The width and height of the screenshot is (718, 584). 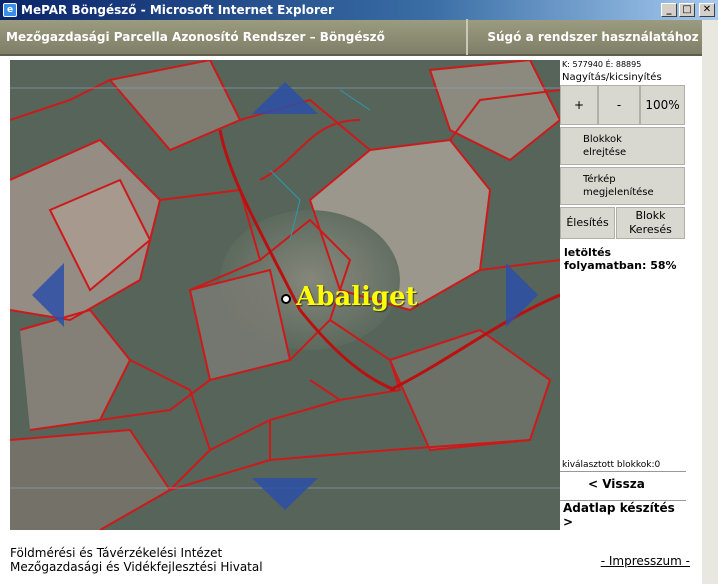 I want to click on show-map-label-1: Térkép, so click(x=599, y=179).